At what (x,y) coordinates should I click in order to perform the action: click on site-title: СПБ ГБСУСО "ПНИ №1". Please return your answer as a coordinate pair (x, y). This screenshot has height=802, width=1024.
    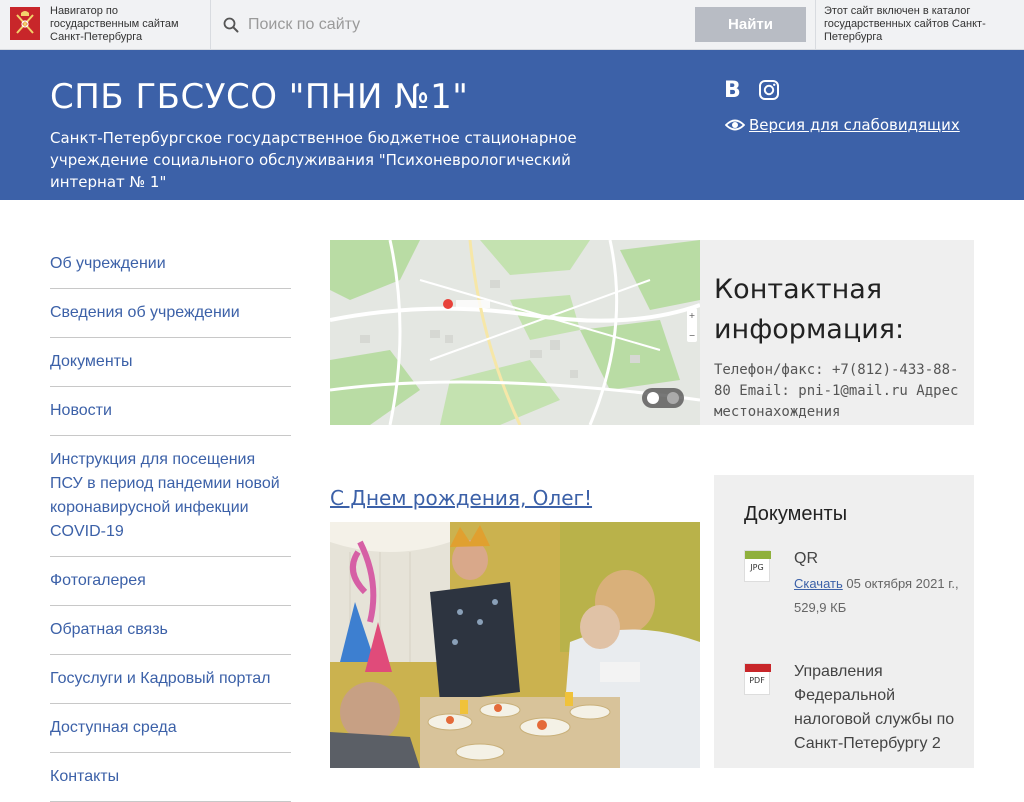
    Looking at the image, I should click on (259, 97).